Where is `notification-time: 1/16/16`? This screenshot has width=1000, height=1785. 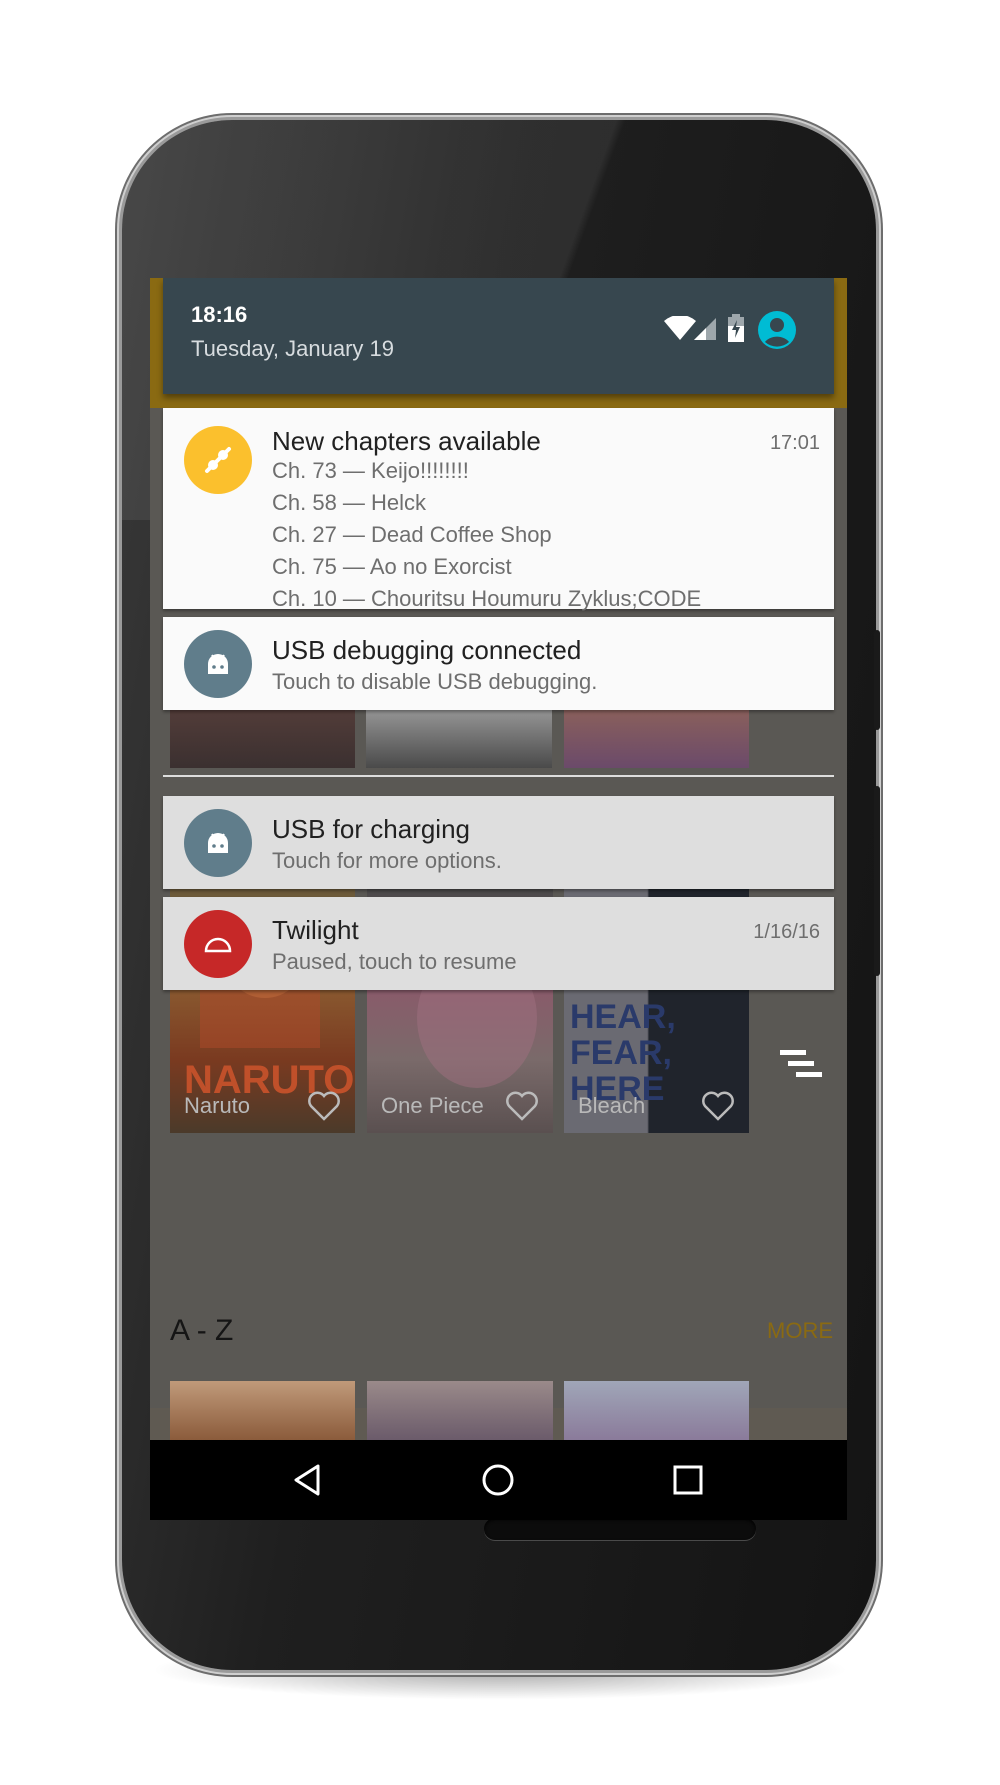 notification-time: 1/16/16 is located at coordinates (786, 932).